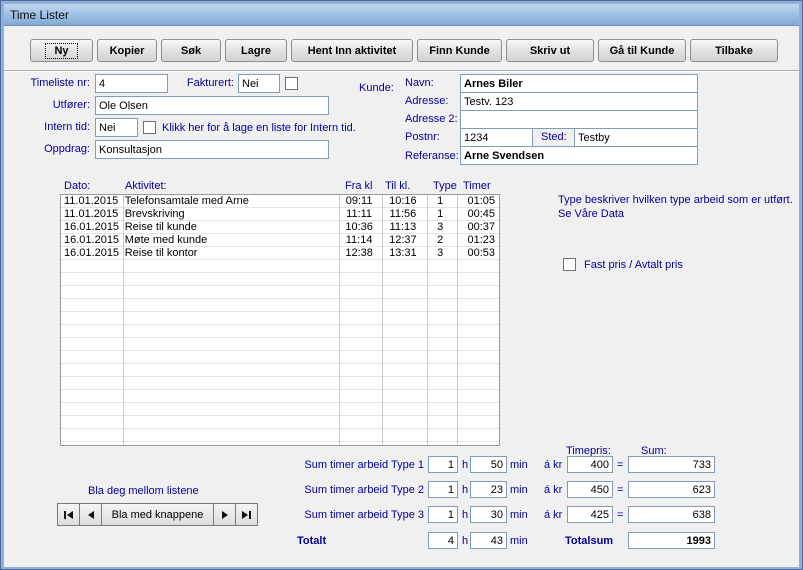 This screenshot has height=570, width=803. Describe the element at coordinates (359, 227) in the screenshot. I see `cell-fra: 10:36` at that location.